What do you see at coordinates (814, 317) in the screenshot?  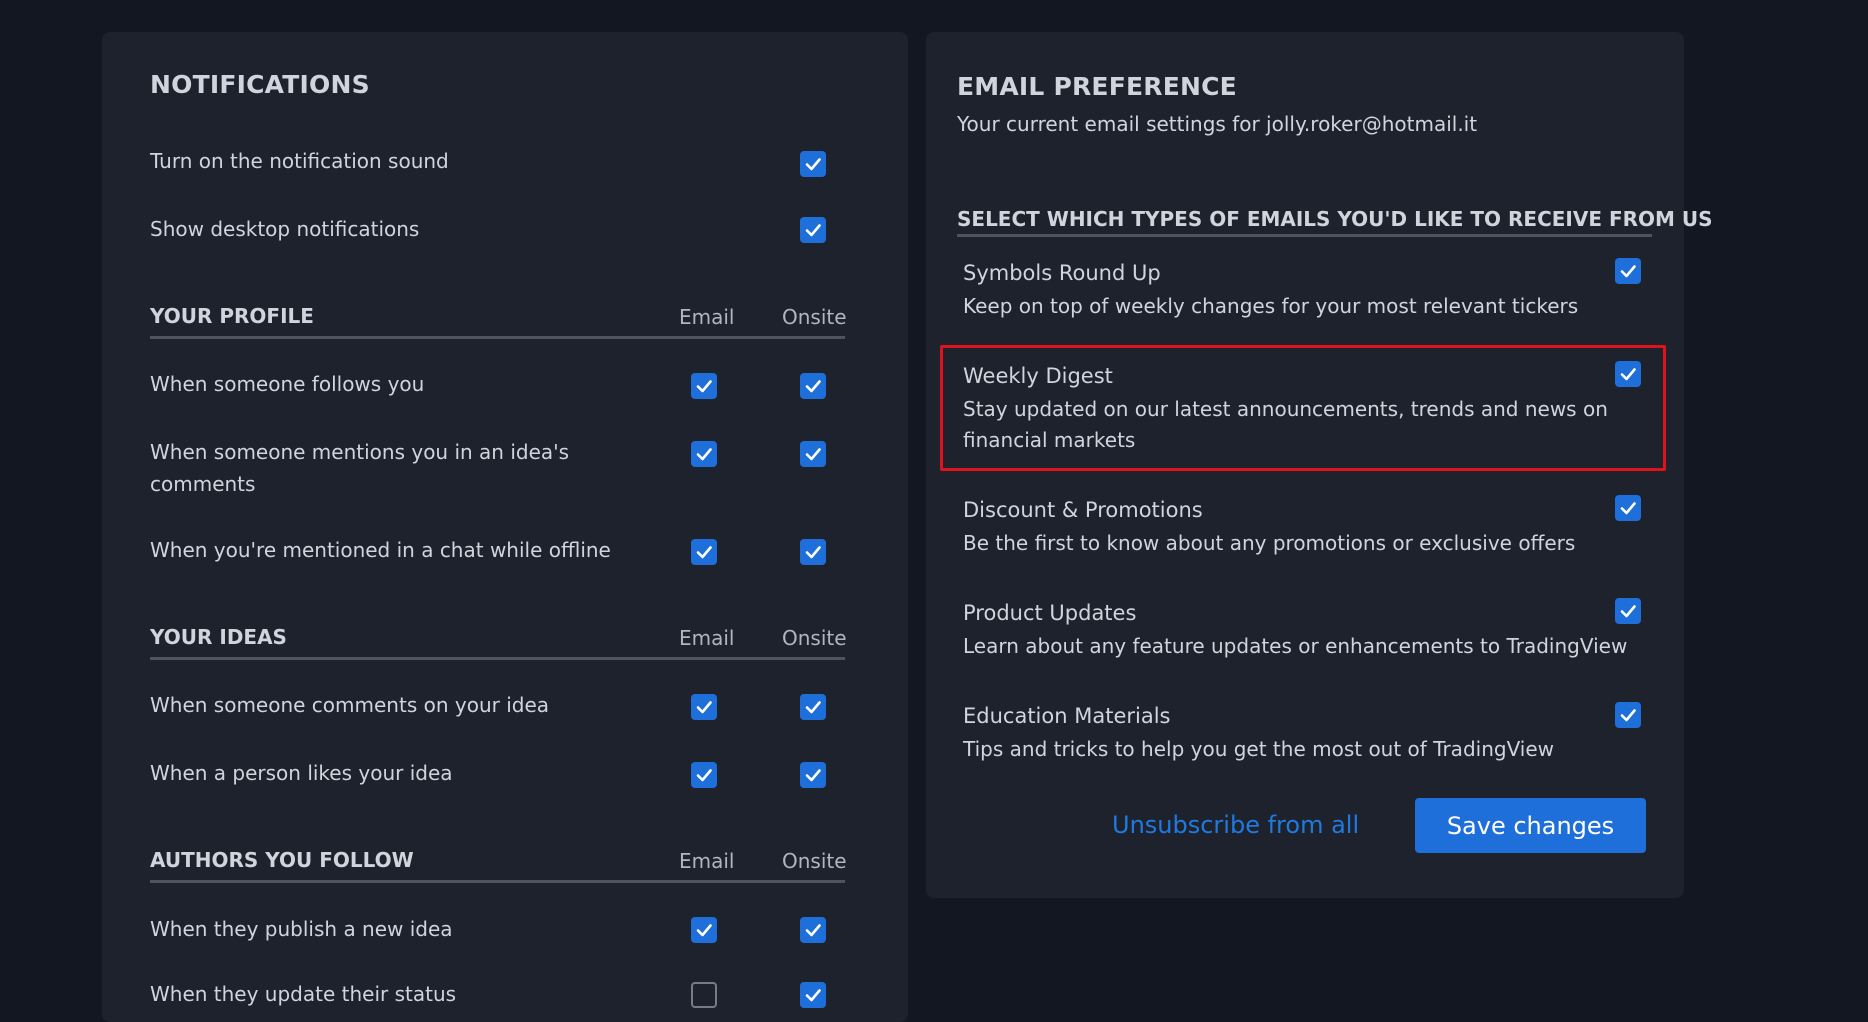 I see `your-profile-onsite-header: Onsite` at bounding box center [814, 317].